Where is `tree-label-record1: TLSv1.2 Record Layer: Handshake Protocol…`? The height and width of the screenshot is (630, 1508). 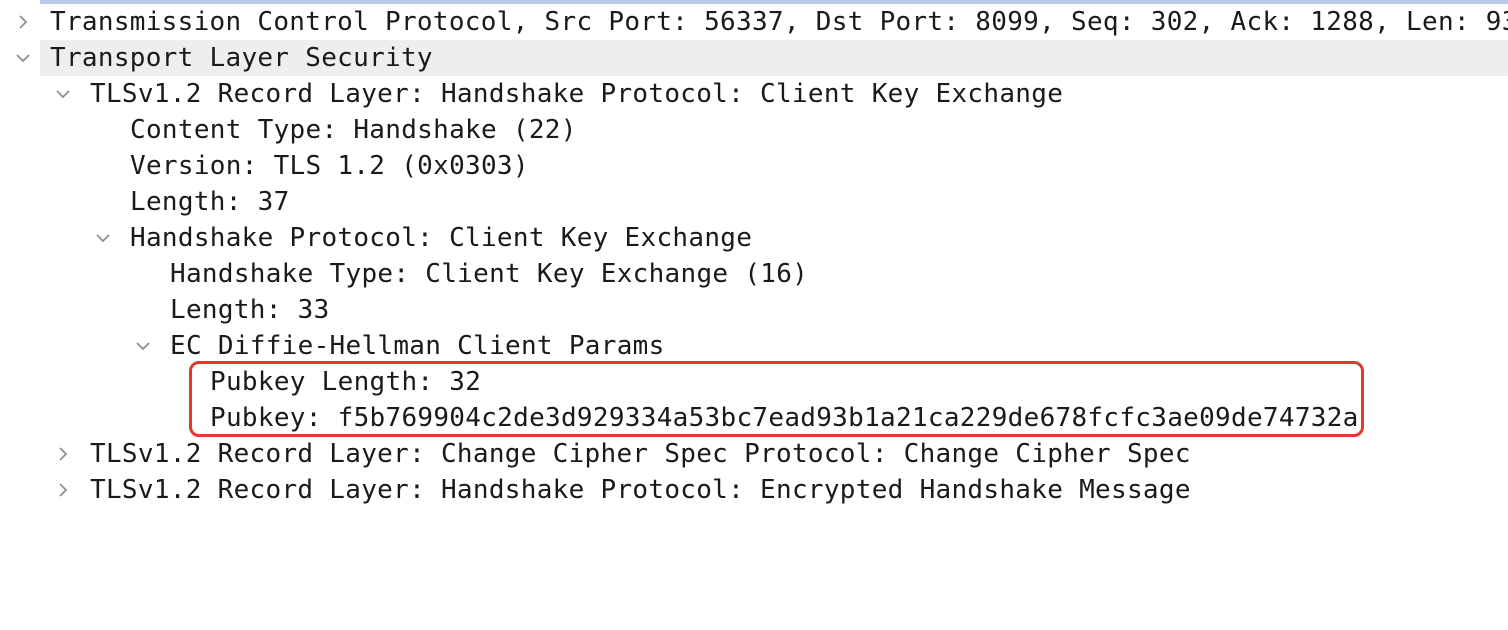
tree-label-record1: TLSv1.2 Record Layer: Handshake Protocol… is located at coordinates (577, 94).